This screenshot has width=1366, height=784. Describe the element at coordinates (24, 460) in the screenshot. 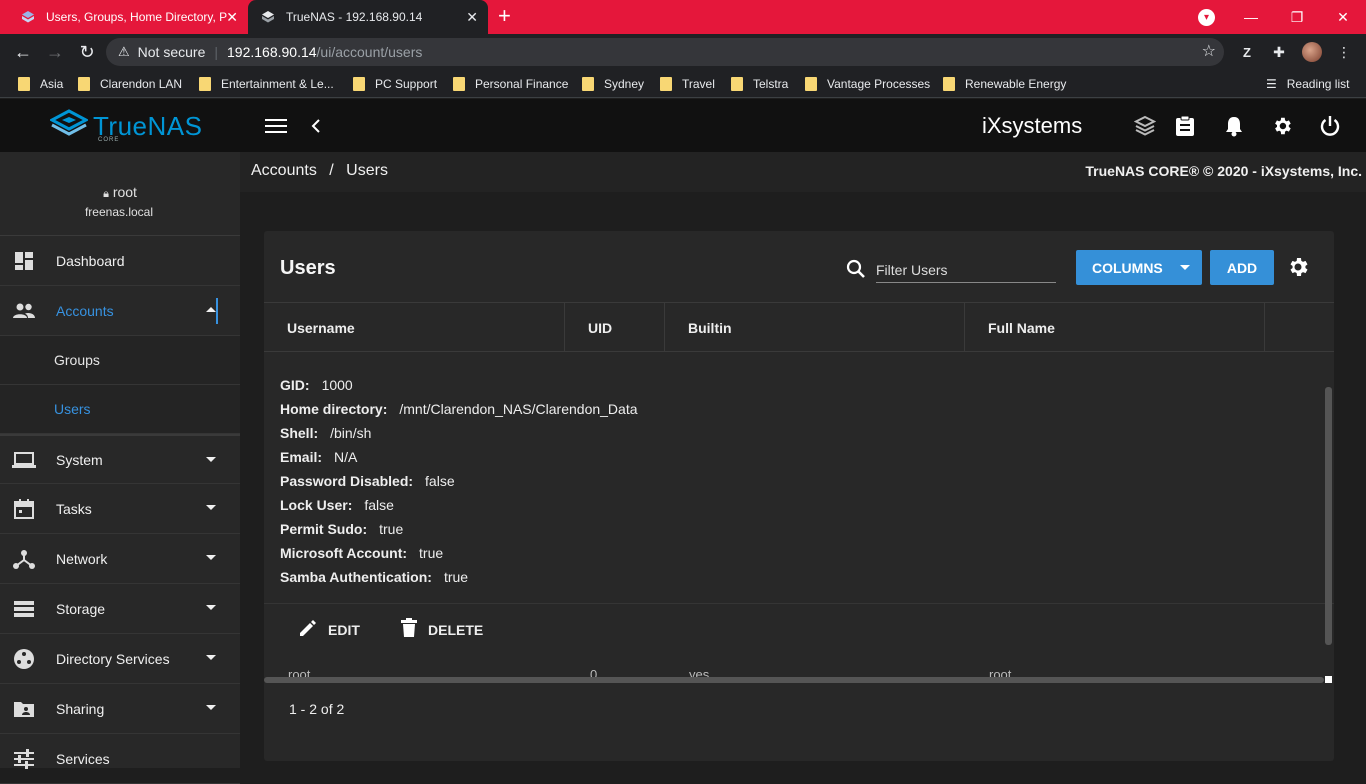

I see `laptop-icon` at that location.